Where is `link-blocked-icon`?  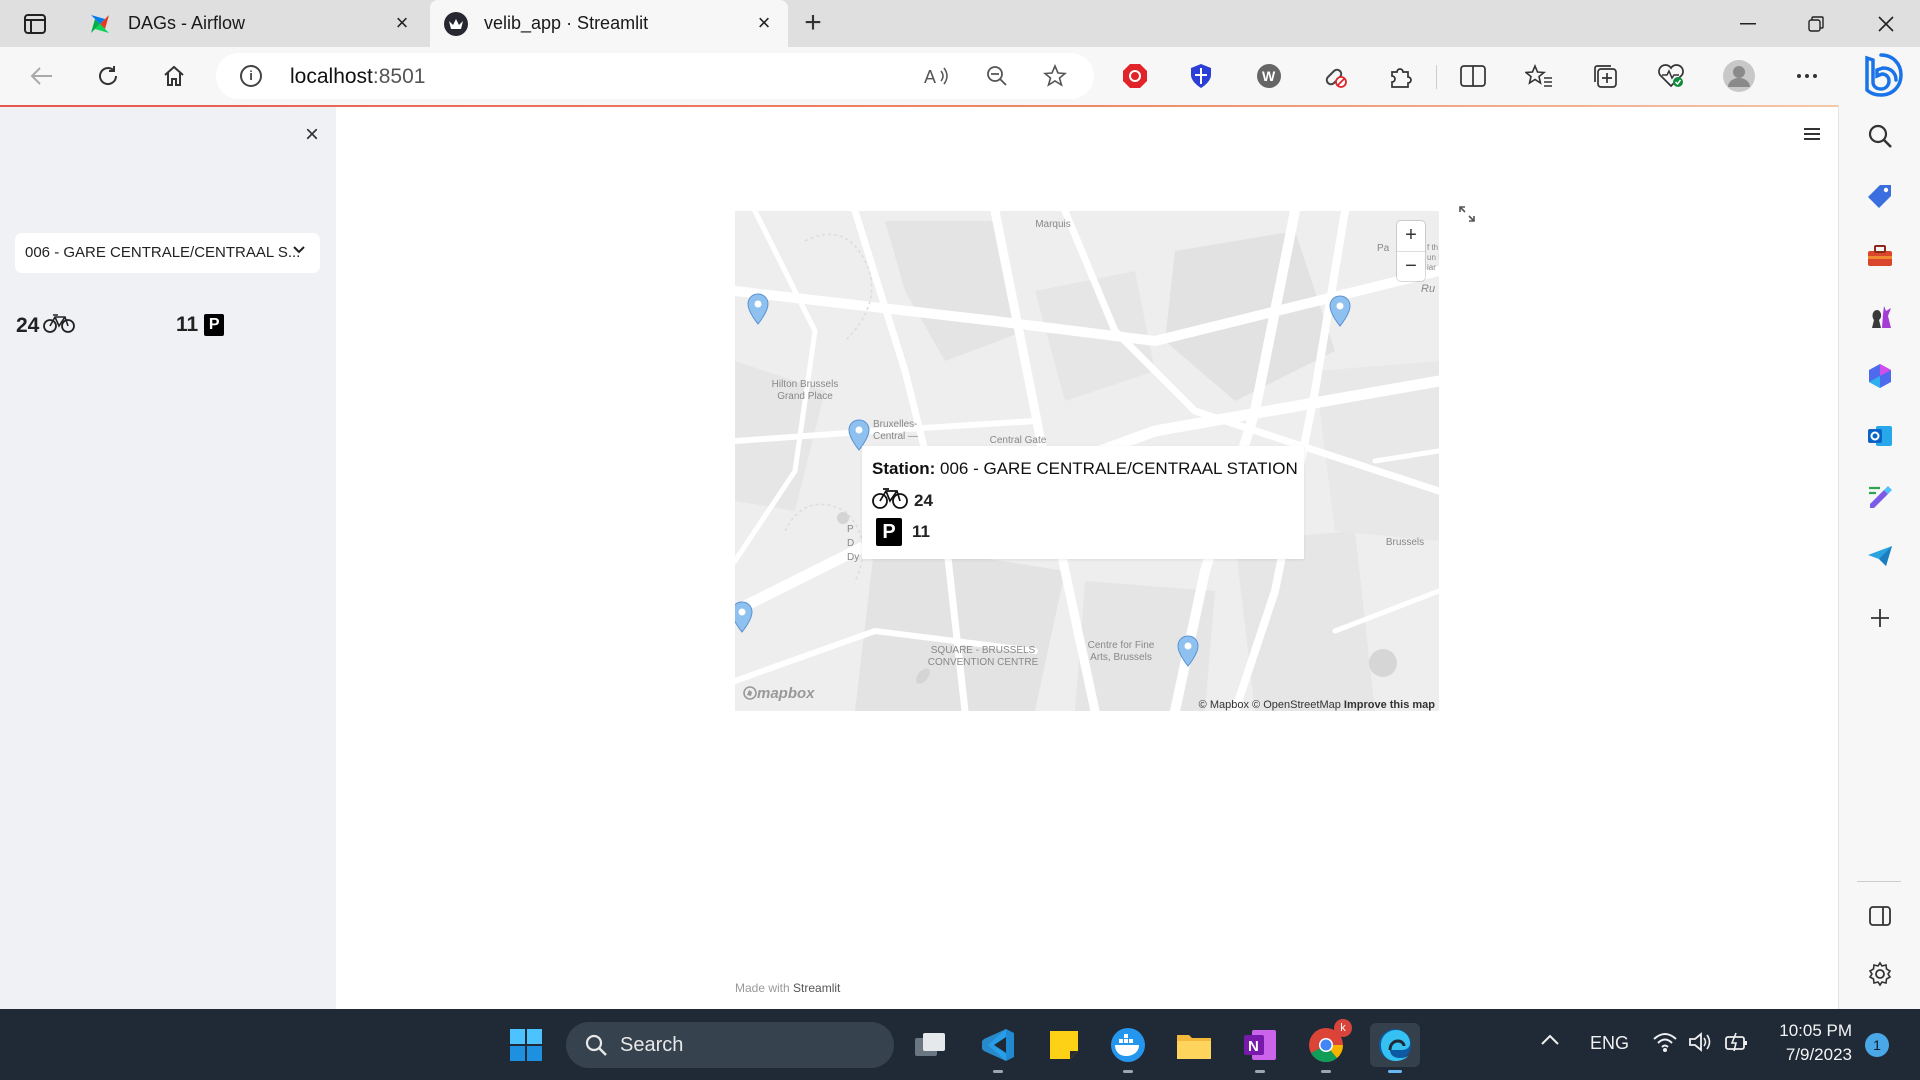 link-blocked-icon is located at coordinates (1335, 76).